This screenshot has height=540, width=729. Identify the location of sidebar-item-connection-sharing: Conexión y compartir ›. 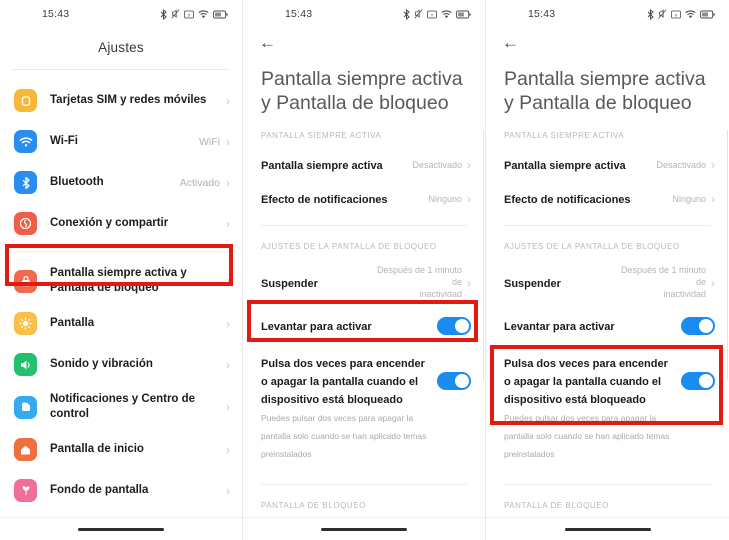
(121, 223).